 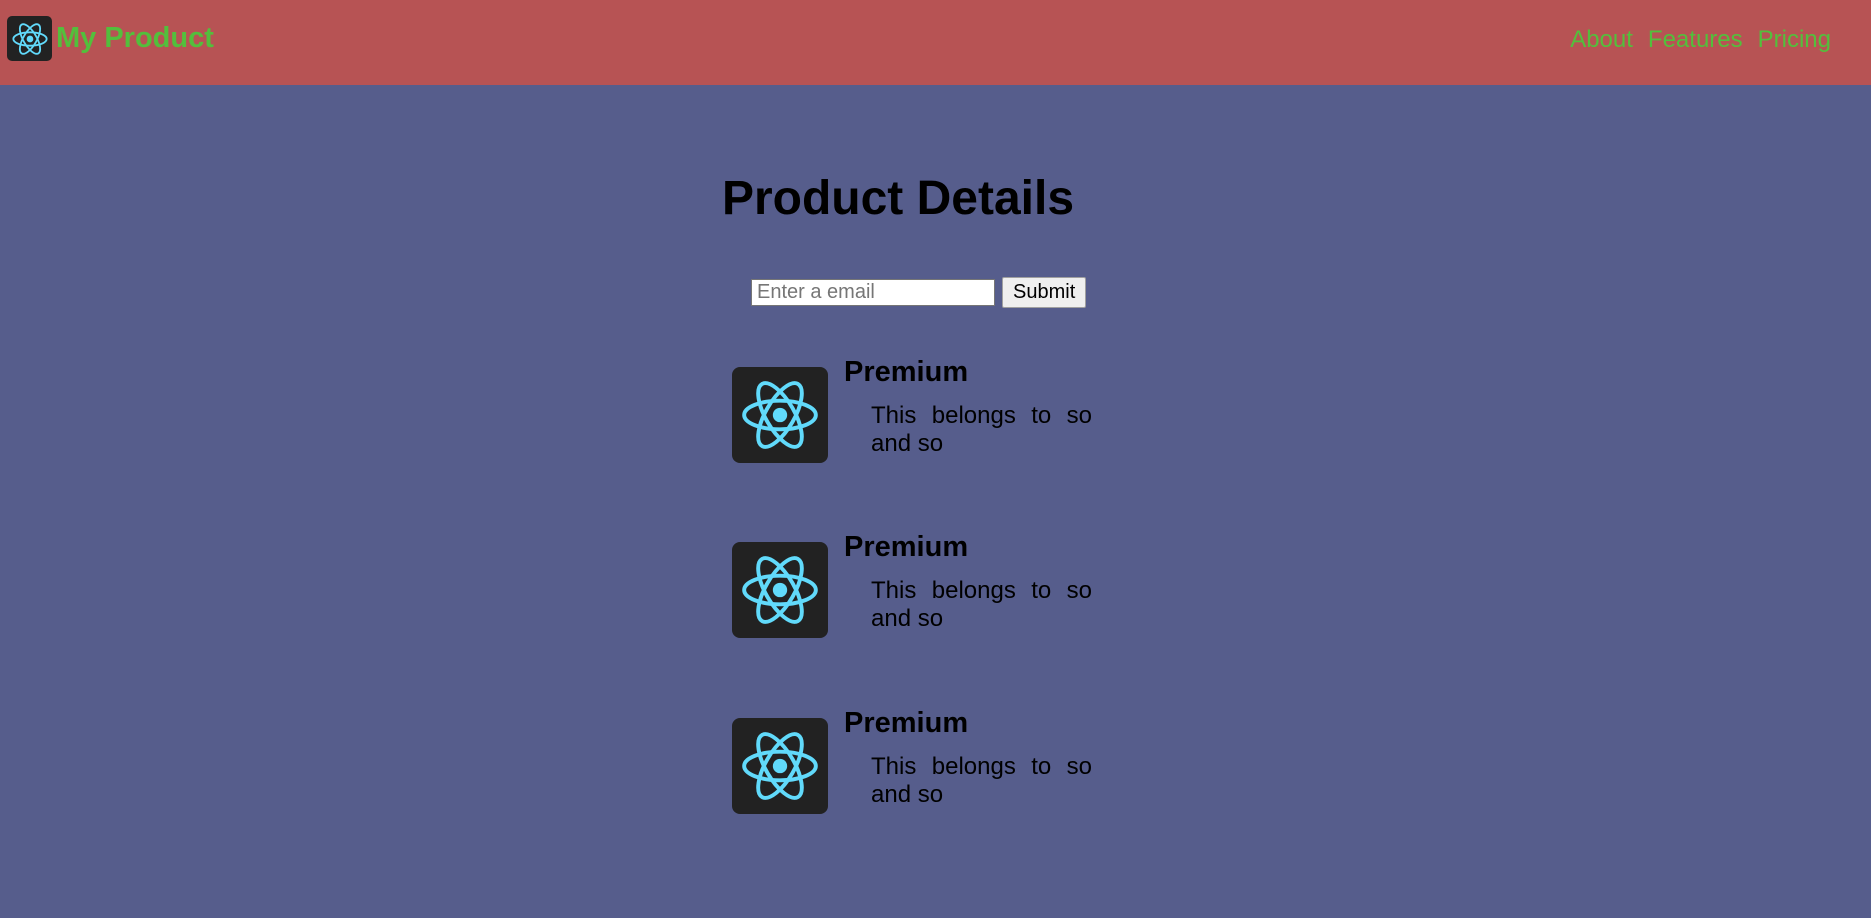 What do you see at coordinates (898, 198) in the screenshot?
I see `page-title: Product Details` at bounding box center [898, 198].